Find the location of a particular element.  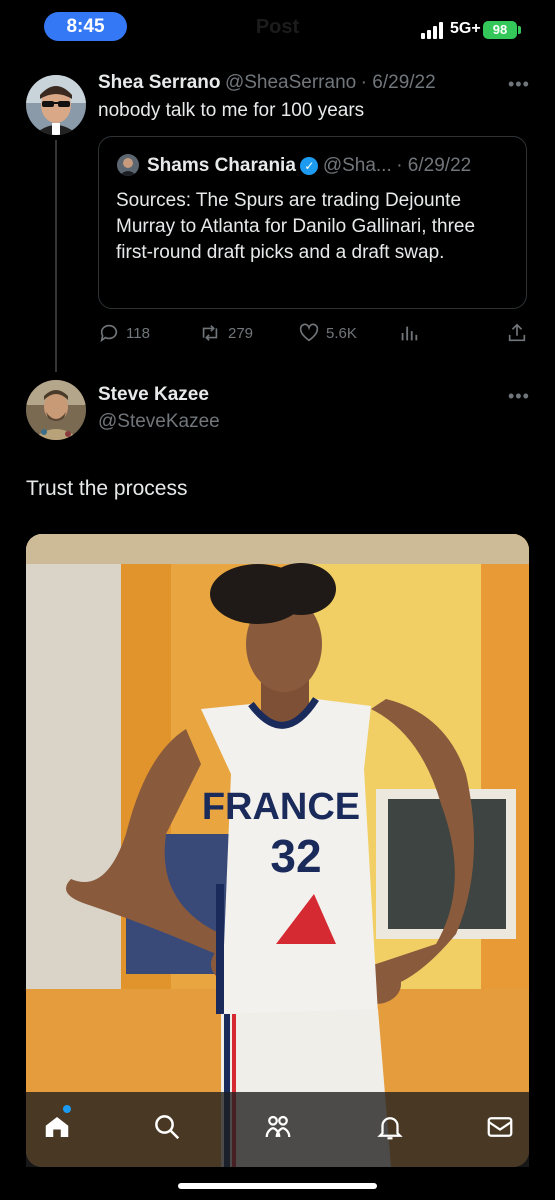

reply-icon is located at coordinates (109, 333).